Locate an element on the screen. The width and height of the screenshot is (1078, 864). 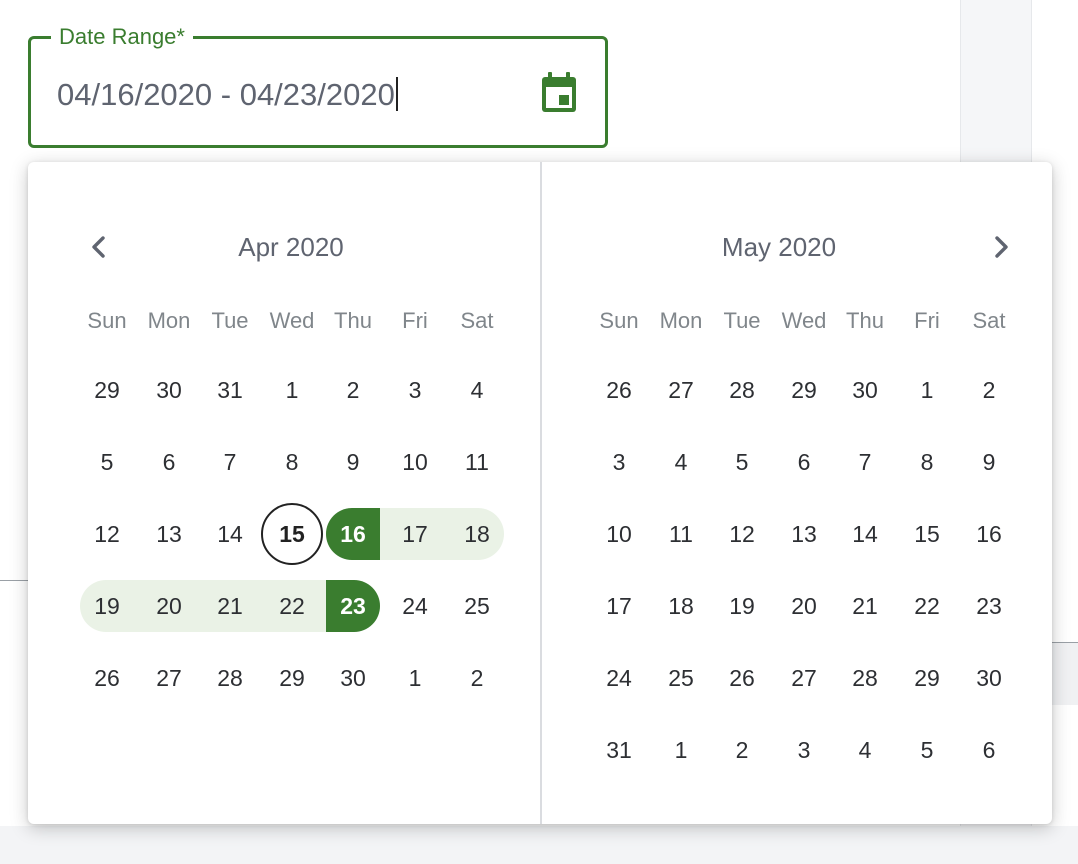
background-divider is located at coordinates (15, 580).